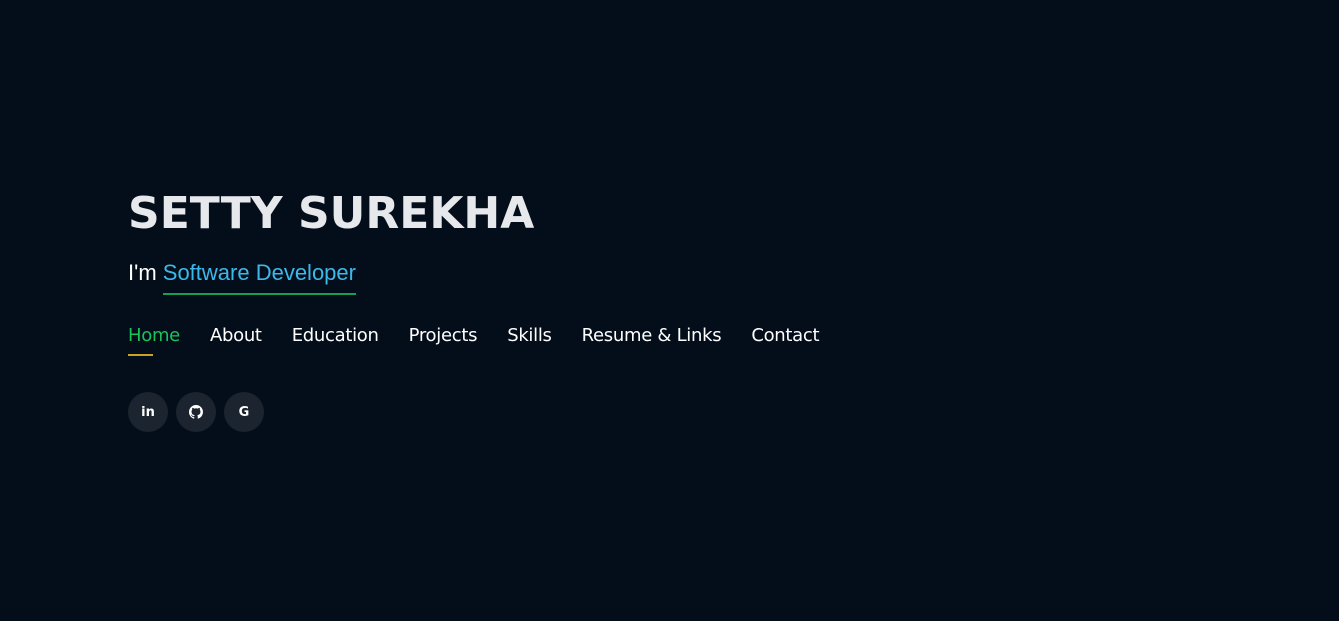 This screenshot has height=621, width=1339. I want to click on nav-item-projects: Projects, so click(443, 341).